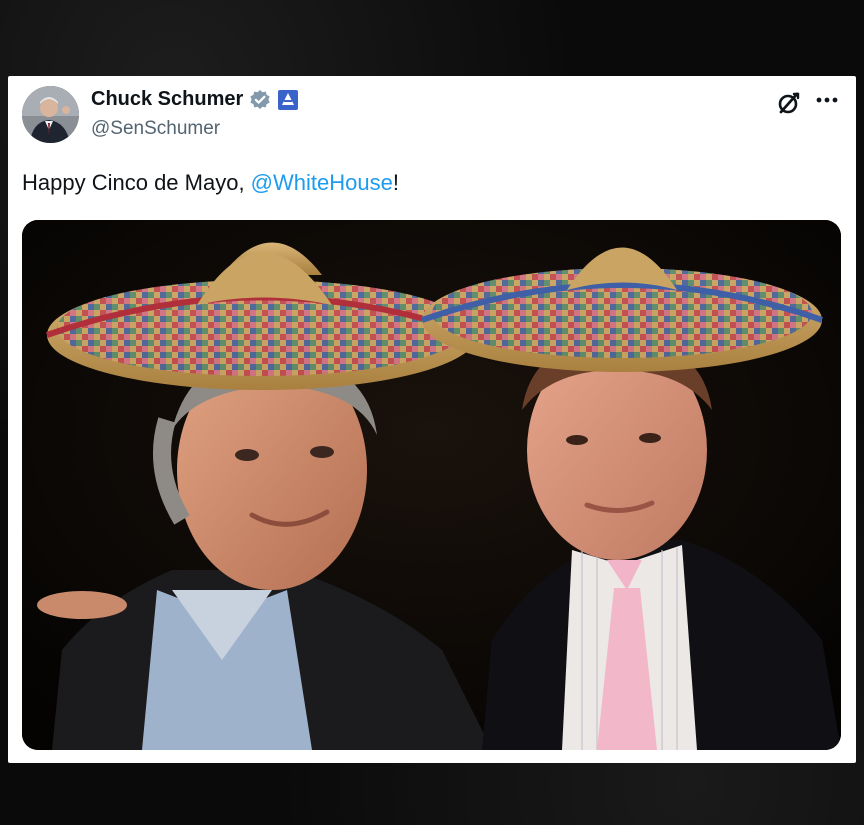 Image resolution: width=864 pixels, height=825 pixels. I want to click on author-avatar, so click(50, 114).